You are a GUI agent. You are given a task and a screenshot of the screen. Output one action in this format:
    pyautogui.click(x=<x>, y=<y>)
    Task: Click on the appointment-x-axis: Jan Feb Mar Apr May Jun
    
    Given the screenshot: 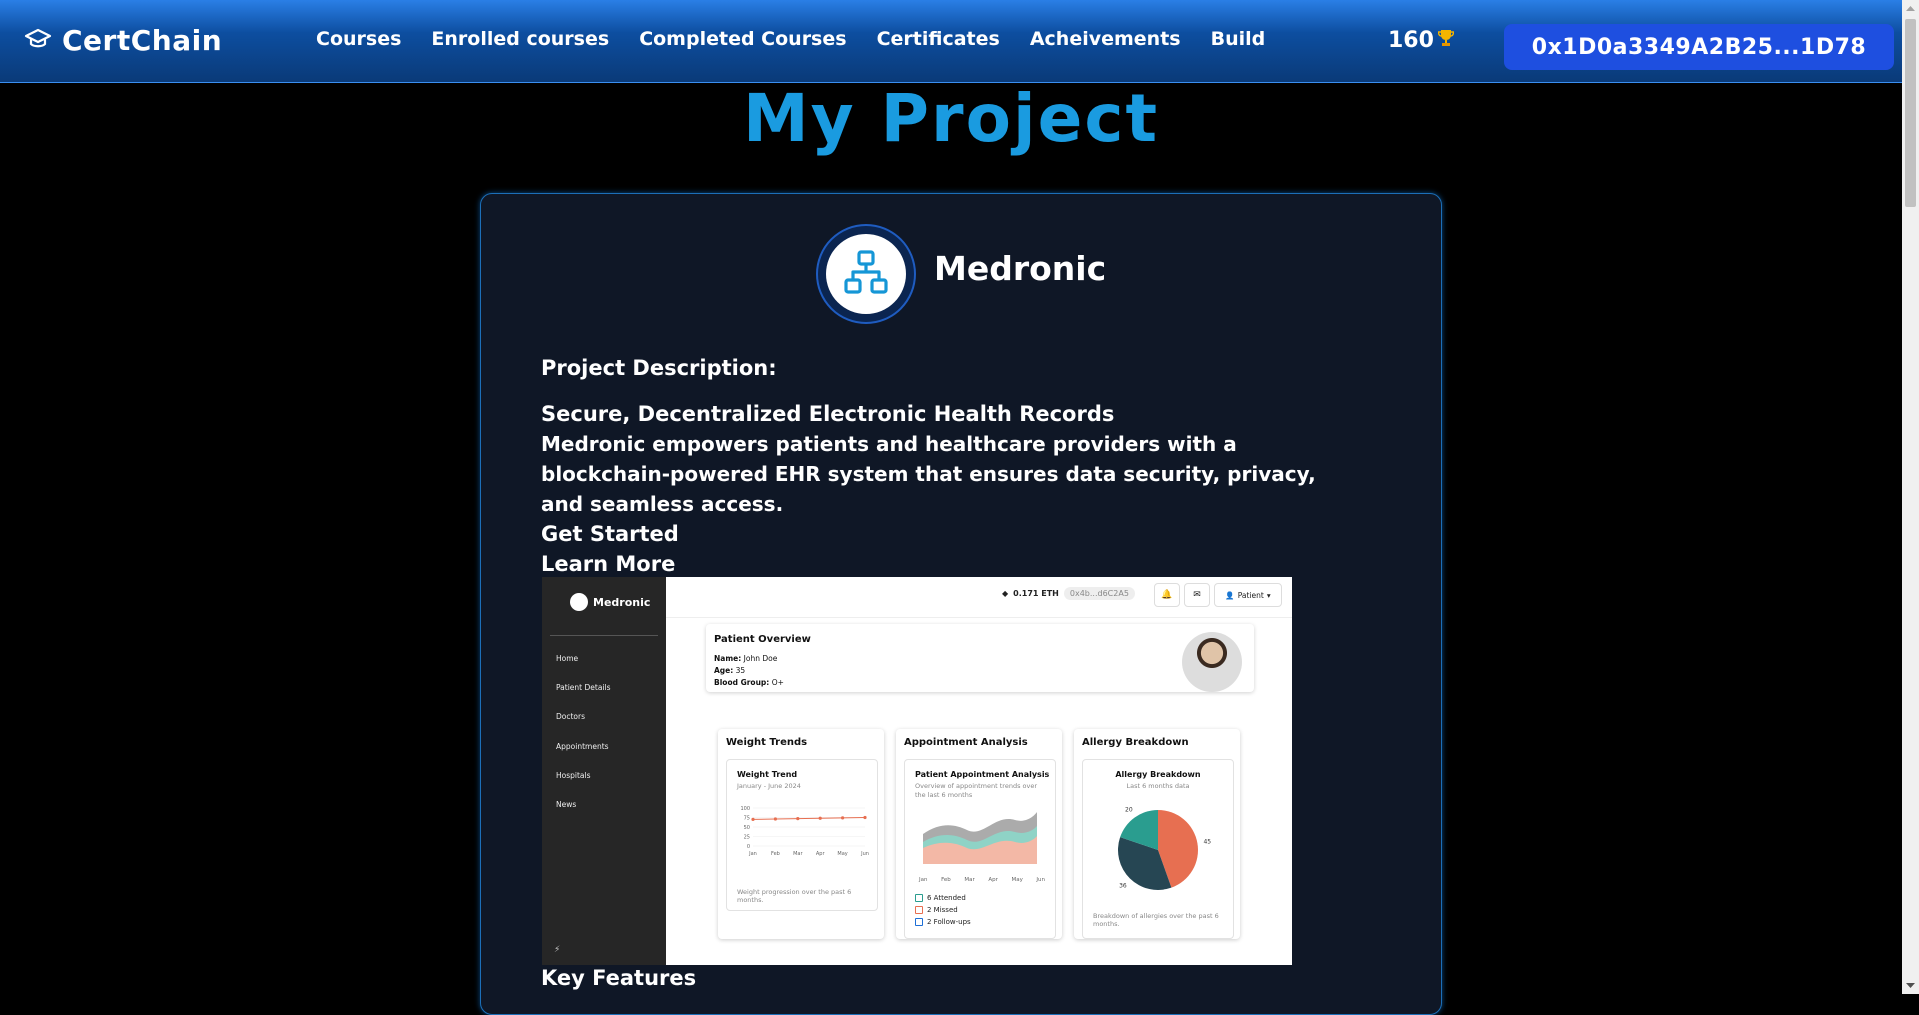 What is the action you would take?
    pyautogui.click(x=982, y=880)
    